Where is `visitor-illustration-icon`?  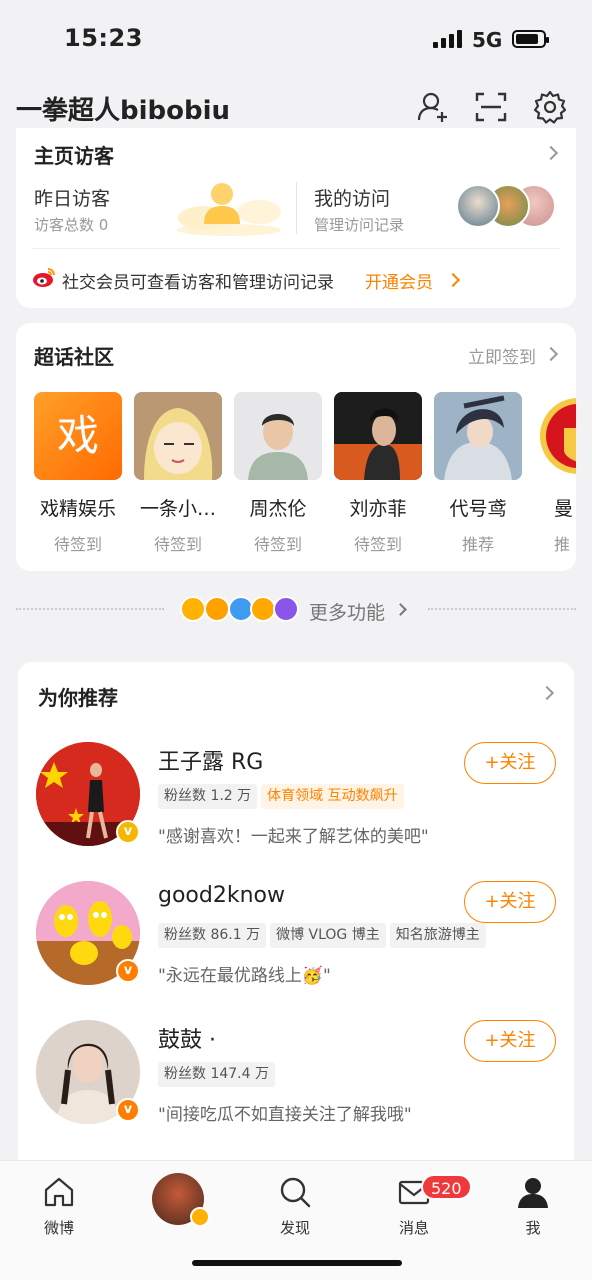
visitor-illustration-icon is located at coordinates (229, 209).